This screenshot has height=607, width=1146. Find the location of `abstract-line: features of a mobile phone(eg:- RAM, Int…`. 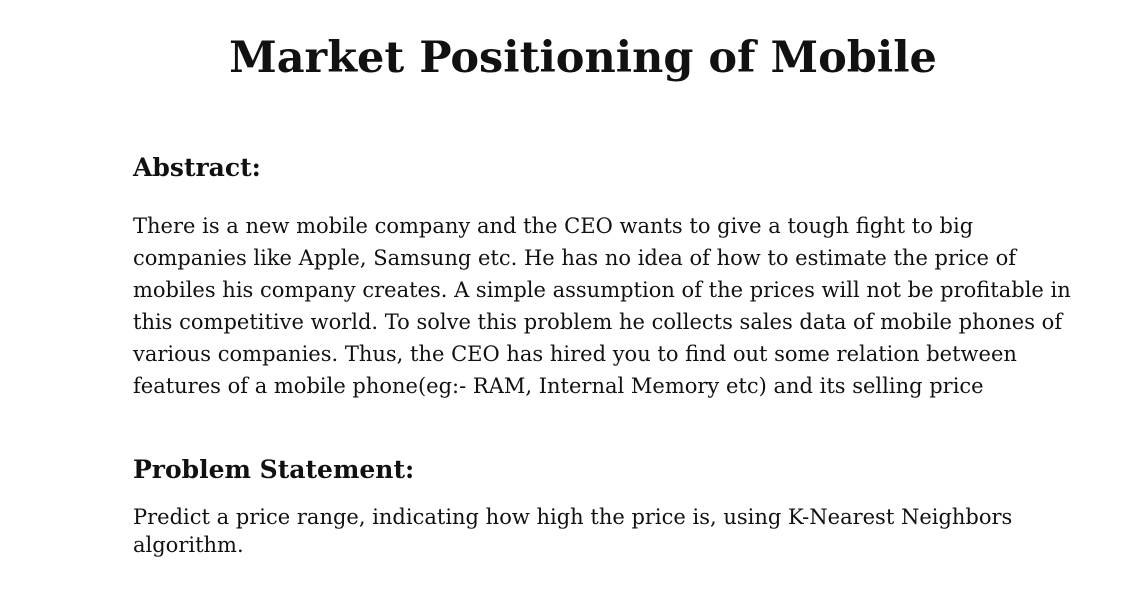

abstract-line: features of a mobile phone(eg:- RAM, Int… is located at coordinates (558, 386).